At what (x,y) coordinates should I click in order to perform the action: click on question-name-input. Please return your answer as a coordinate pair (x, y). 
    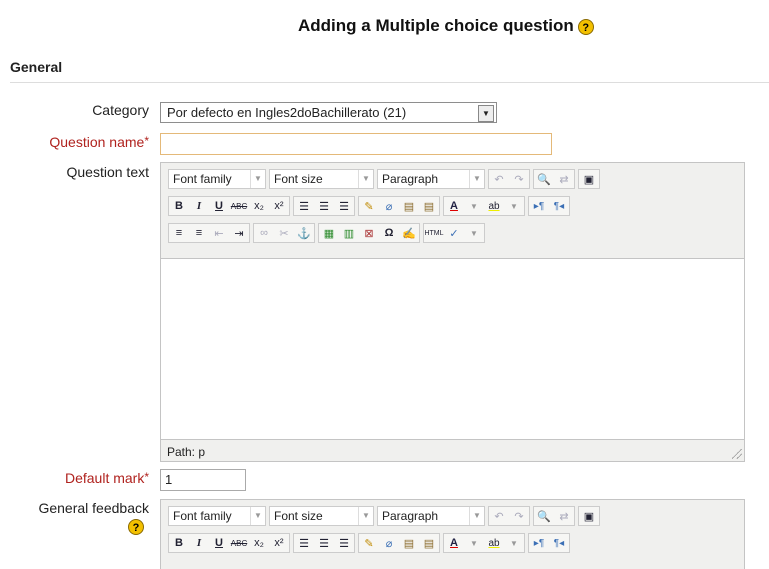
    Looking at the image, I should click on (356, 144).